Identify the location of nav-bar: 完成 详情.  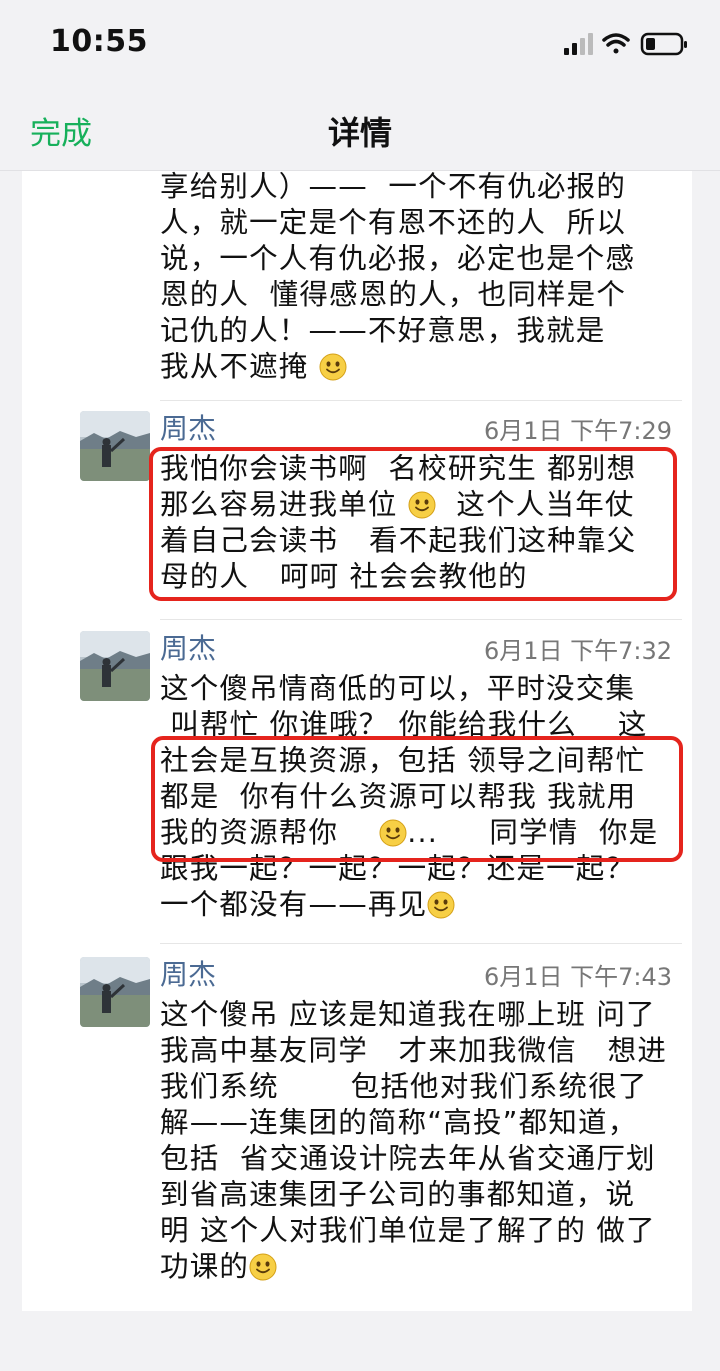
(360, 130).